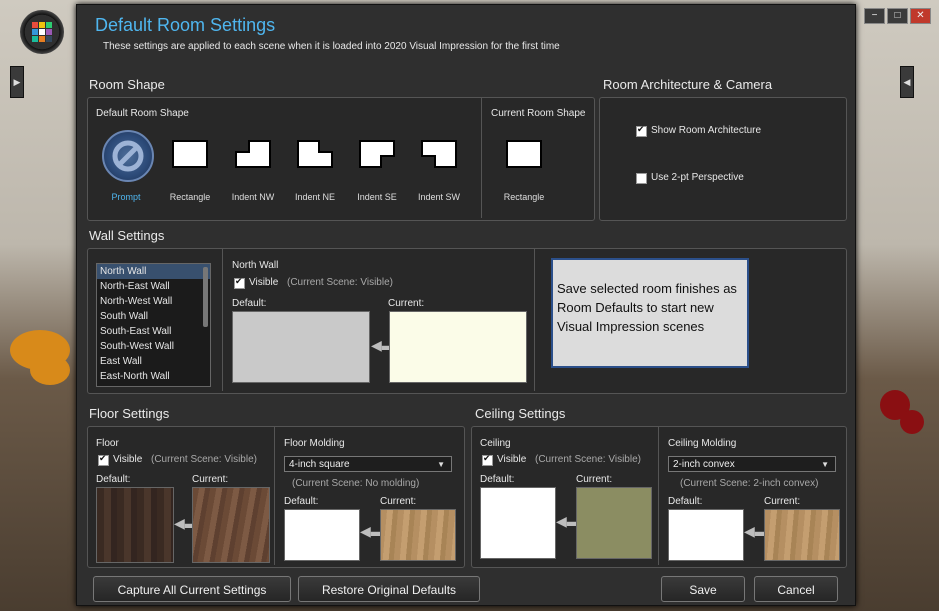  Describe the element at coordinates (153, 361) in the screenshot. I see `list-item: East Wall` at that location.